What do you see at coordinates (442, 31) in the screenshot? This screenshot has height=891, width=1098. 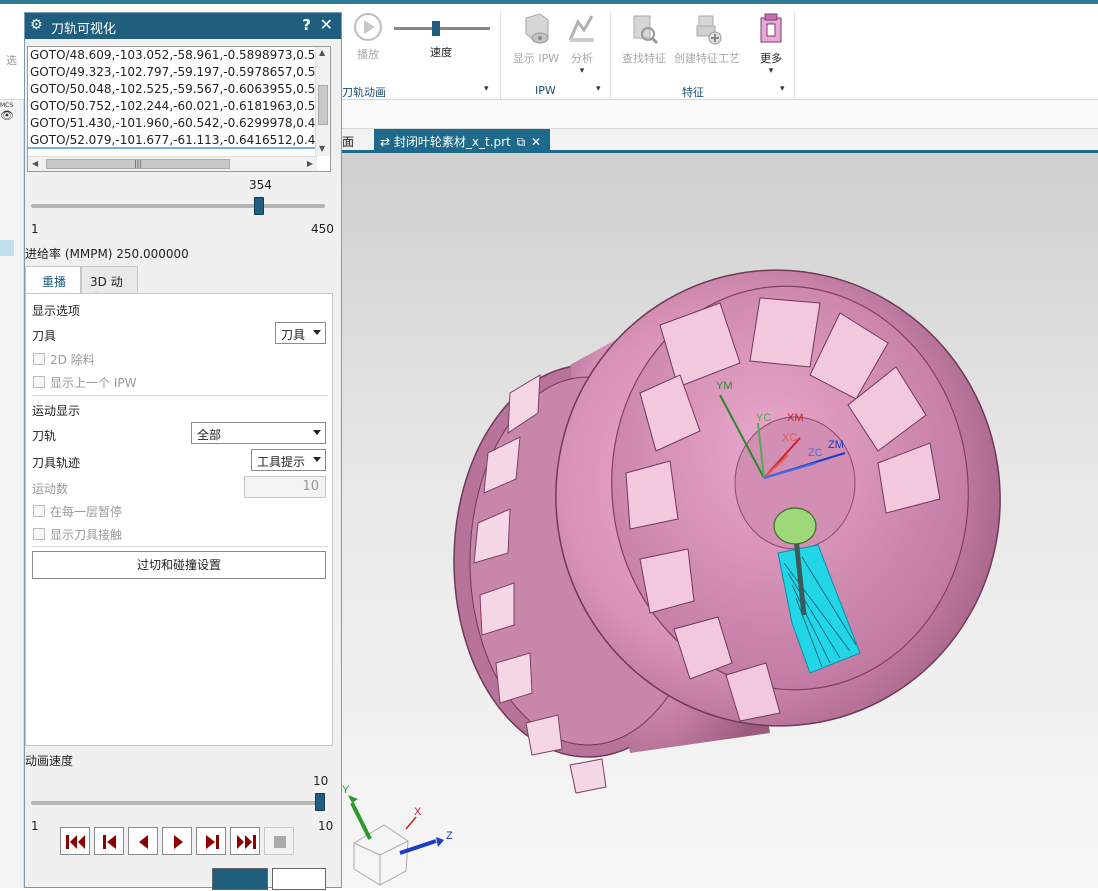 I see `speed-slider` at bounding box center [442, 31].